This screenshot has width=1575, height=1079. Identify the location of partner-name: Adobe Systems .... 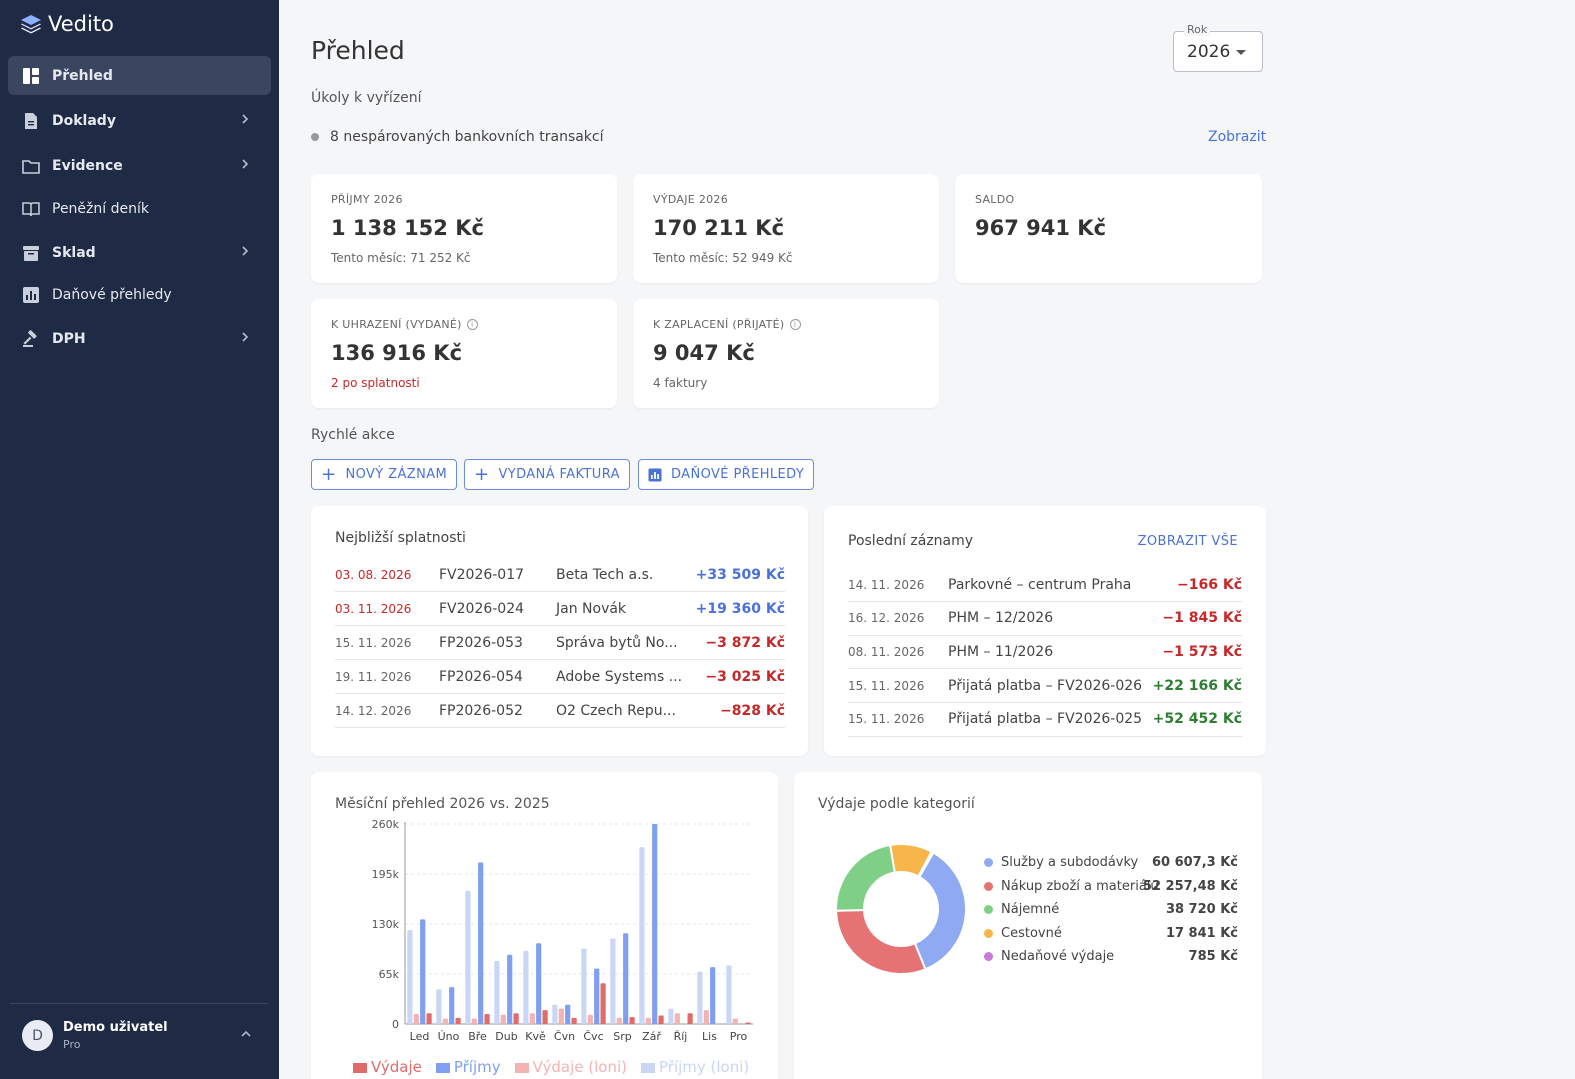
(619, 676).